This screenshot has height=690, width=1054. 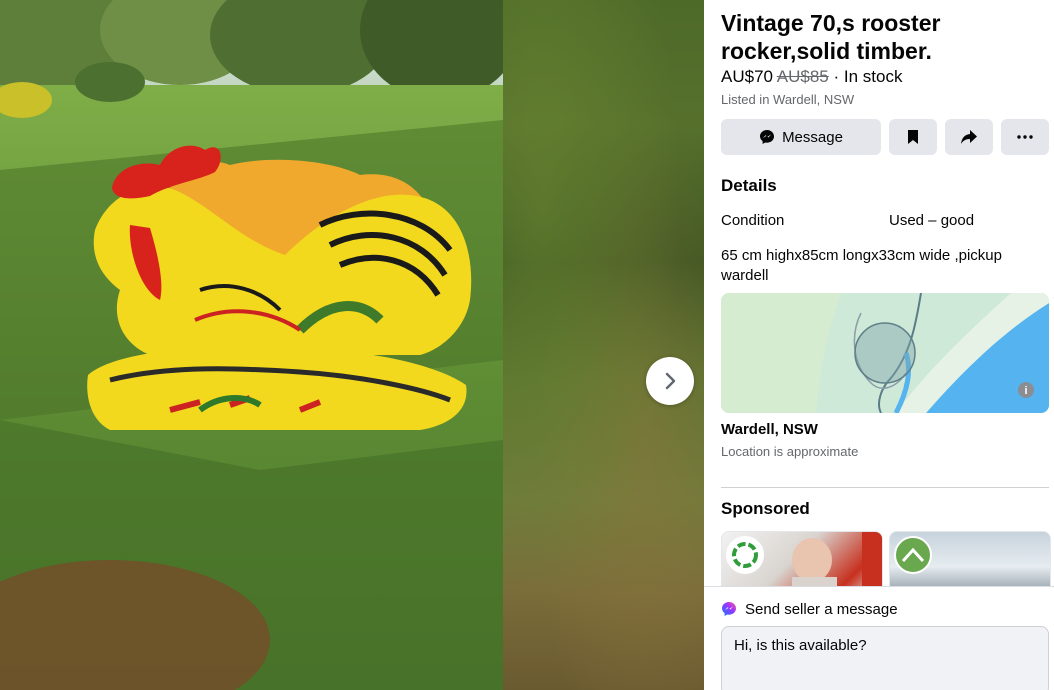 I want to click on next-photo-button, so click(x=670, y=381).